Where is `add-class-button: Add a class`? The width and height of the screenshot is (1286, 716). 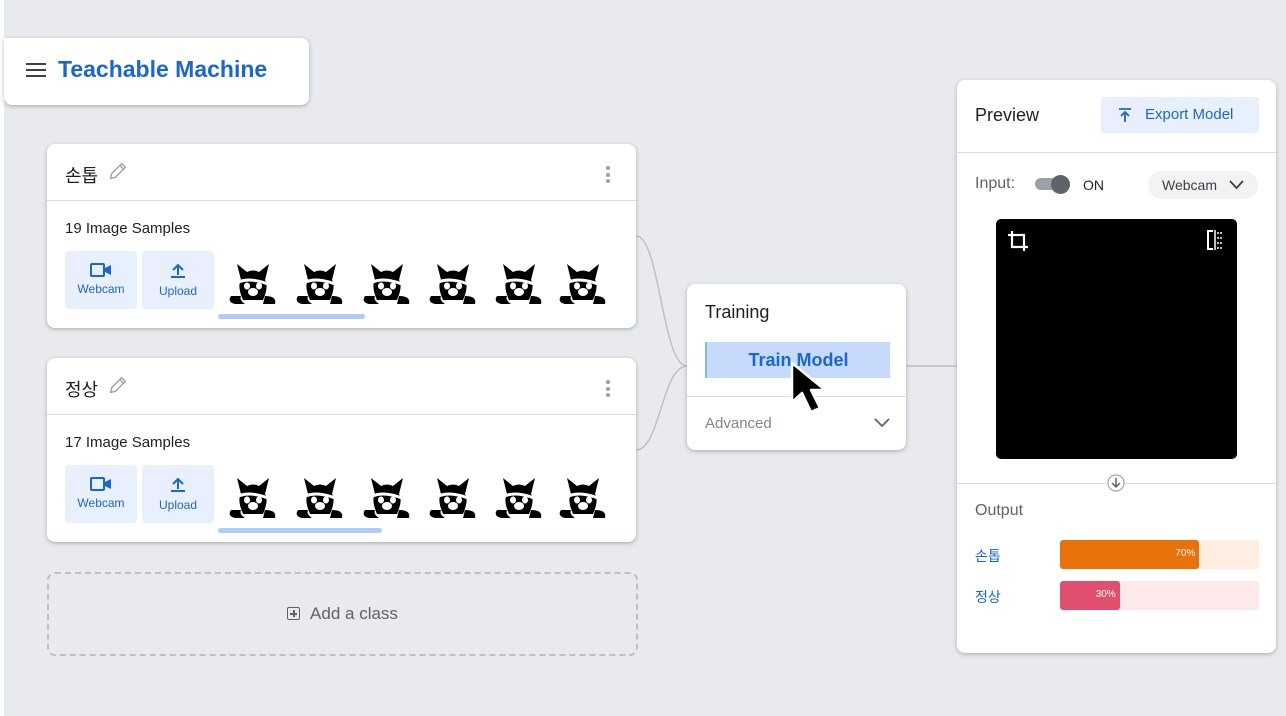 add-class-button: Add a class is located at coordinates (342, 614).